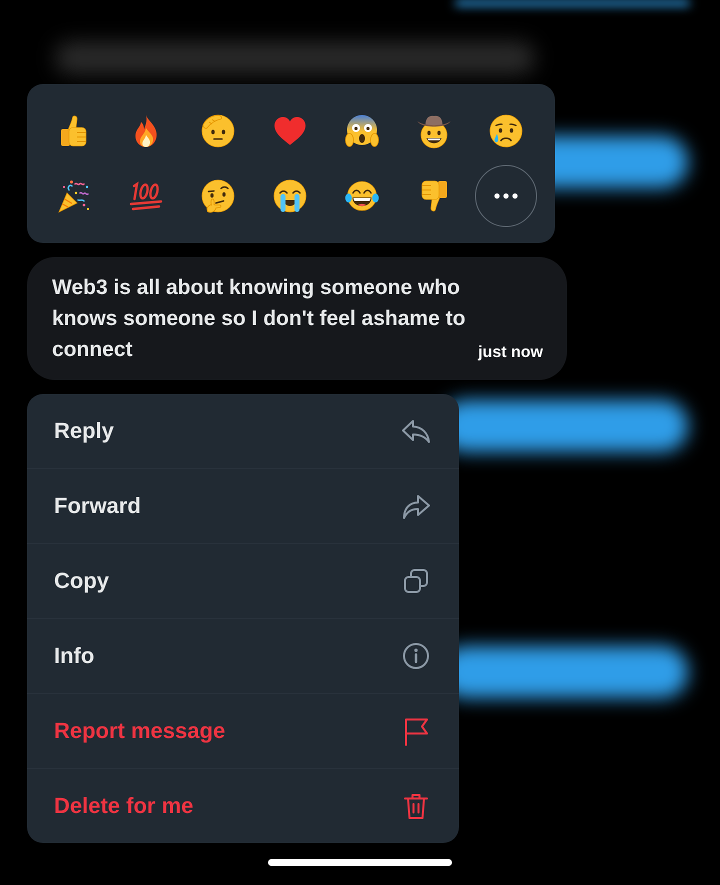 The height and width of the screenshot is (885, 720). Describe the element at coordinates (243, 580) in the screenshot. I see `menu-item: Copy` at that location.